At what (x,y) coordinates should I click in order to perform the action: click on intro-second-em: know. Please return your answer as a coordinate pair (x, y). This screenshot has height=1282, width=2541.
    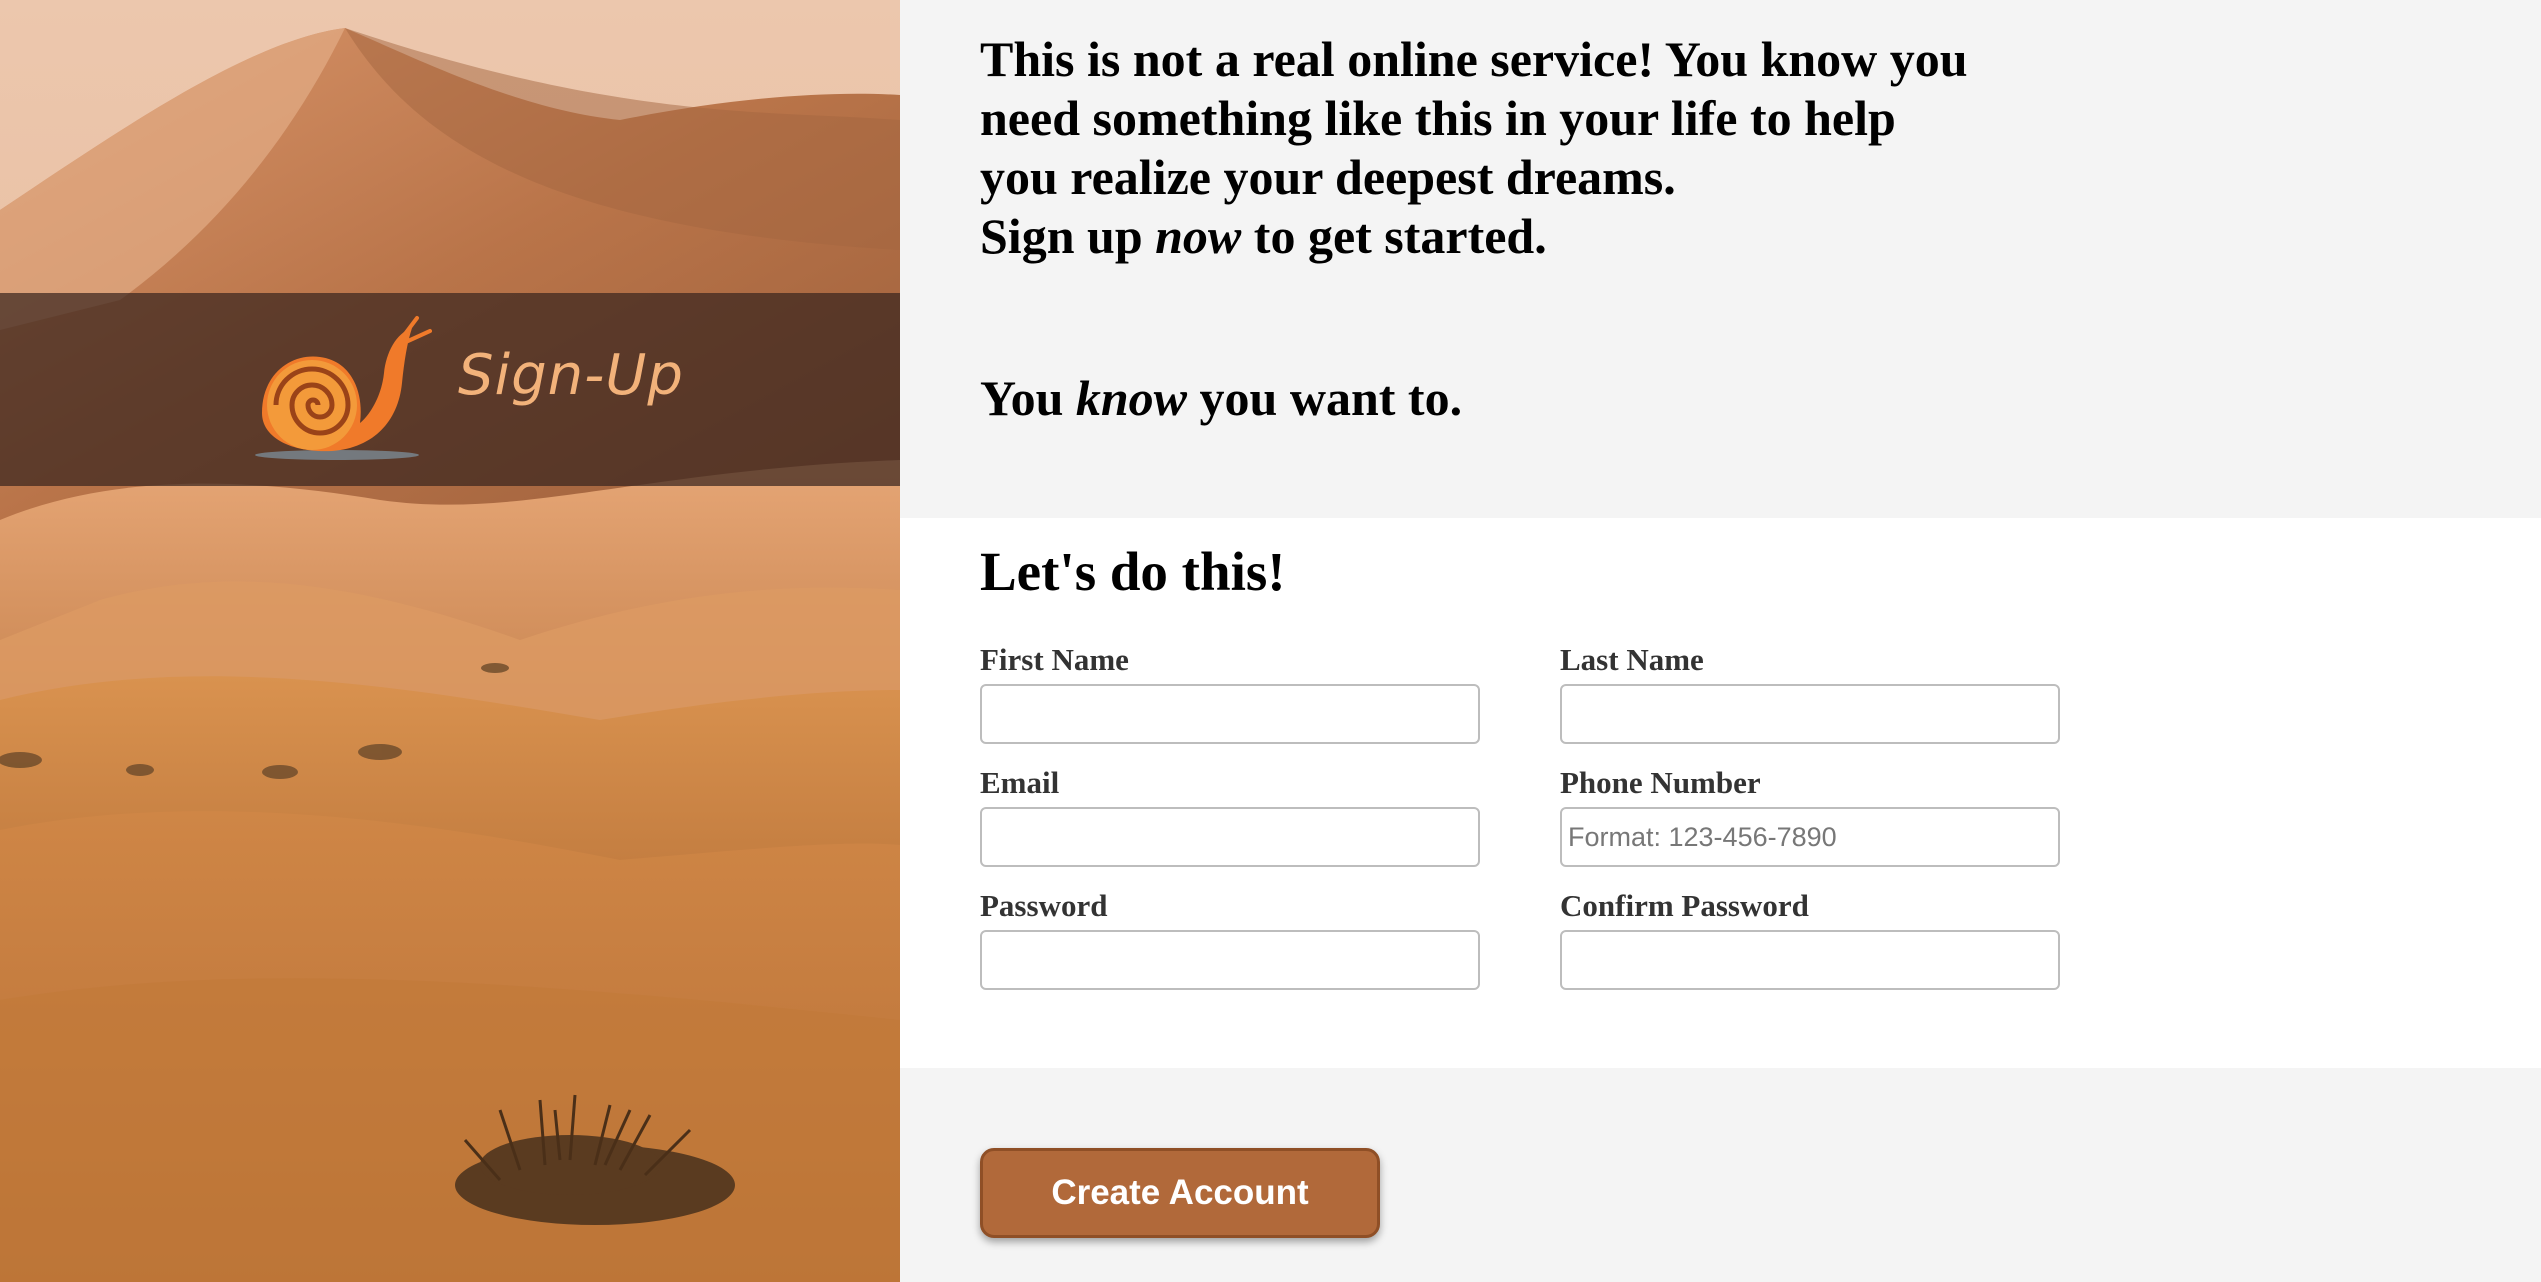
    Looking at the image, I should click on (1131, 398).